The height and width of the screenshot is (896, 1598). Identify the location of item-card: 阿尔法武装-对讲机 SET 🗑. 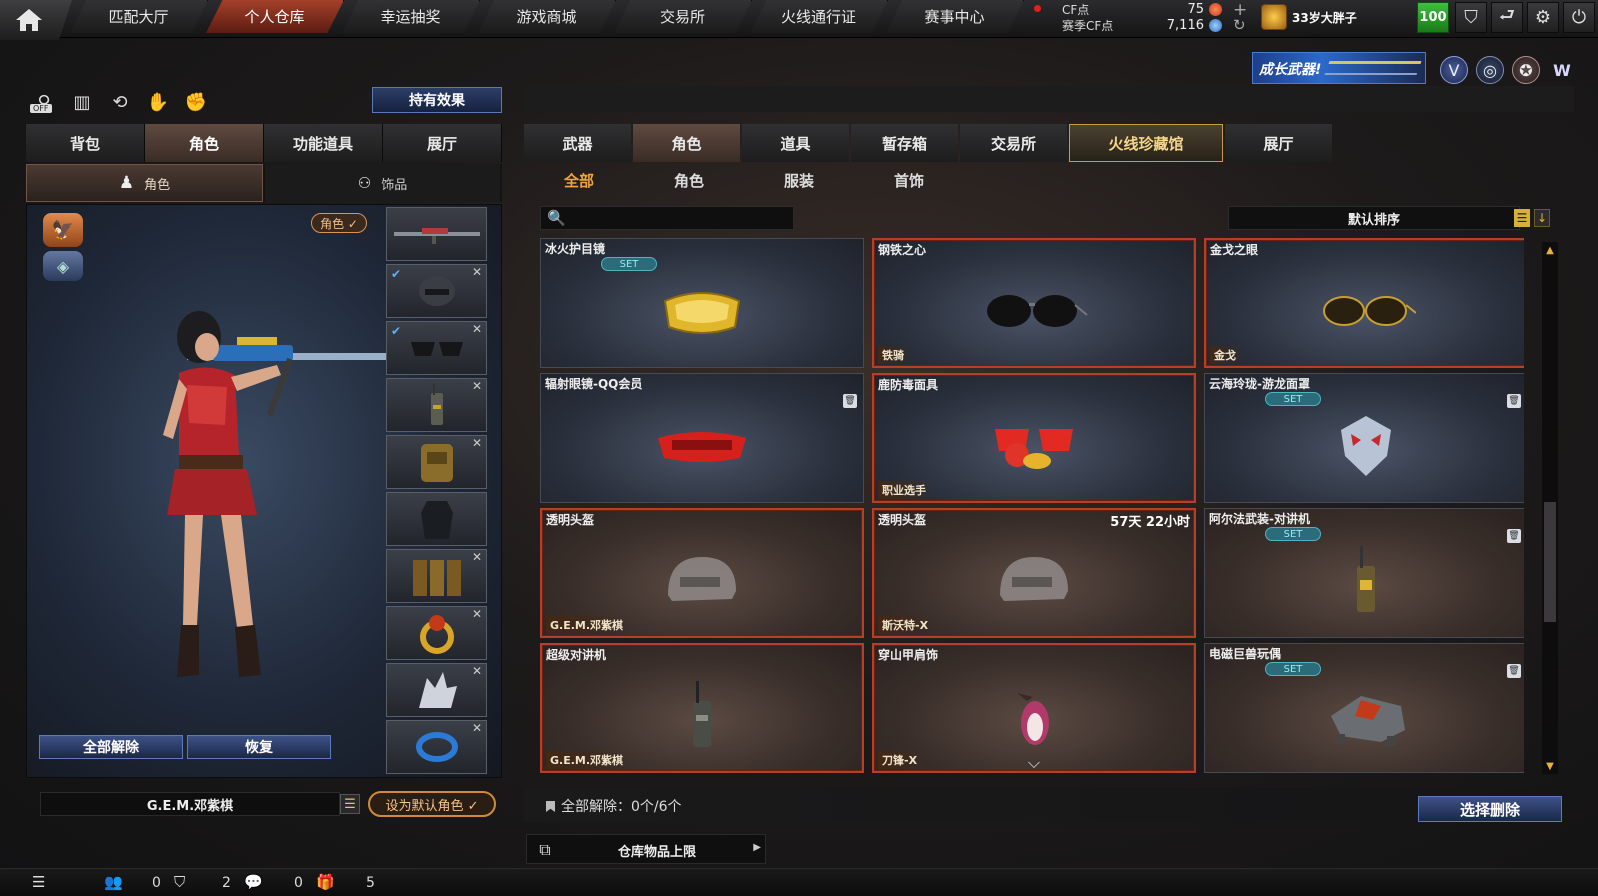
(1364, 573).